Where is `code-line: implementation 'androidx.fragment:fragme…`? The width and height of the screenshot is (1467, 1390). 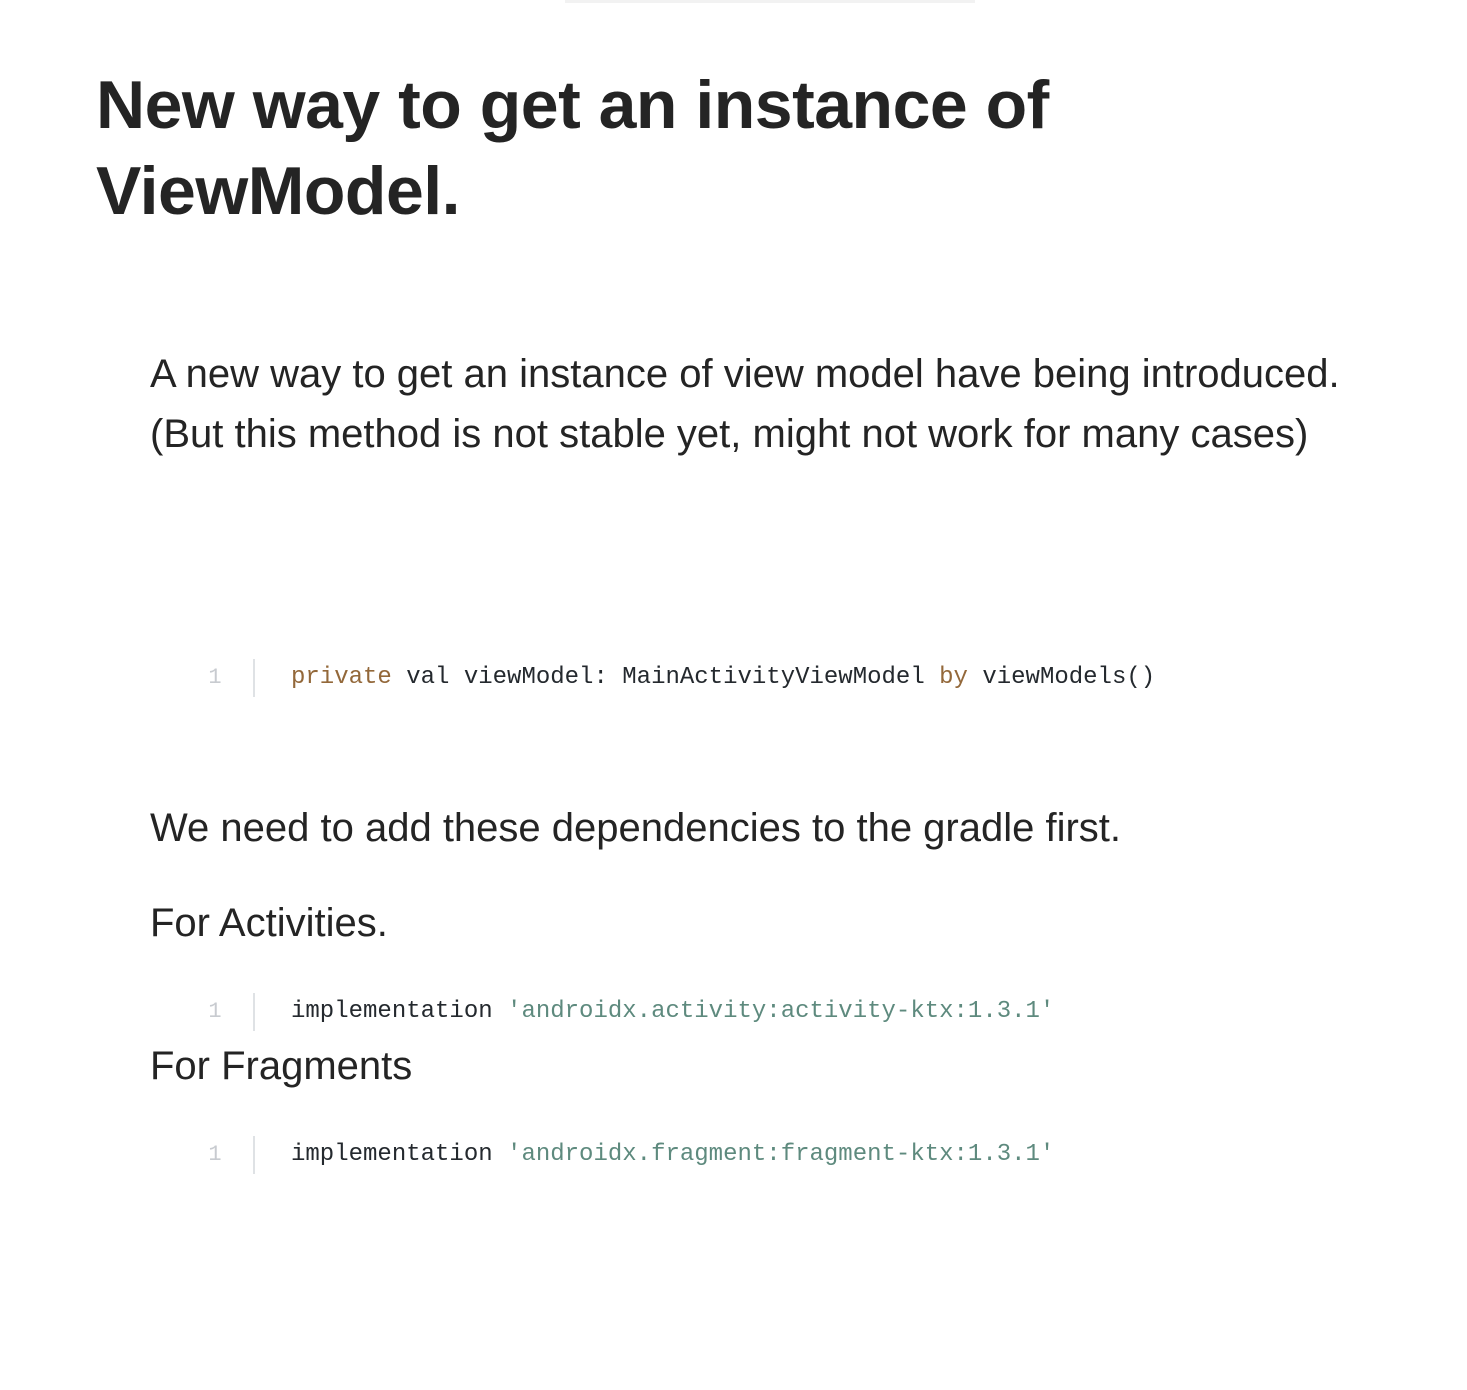 code-line: implementation 'androidx.fragment:fragme… is located at coordinates (672, 1155).